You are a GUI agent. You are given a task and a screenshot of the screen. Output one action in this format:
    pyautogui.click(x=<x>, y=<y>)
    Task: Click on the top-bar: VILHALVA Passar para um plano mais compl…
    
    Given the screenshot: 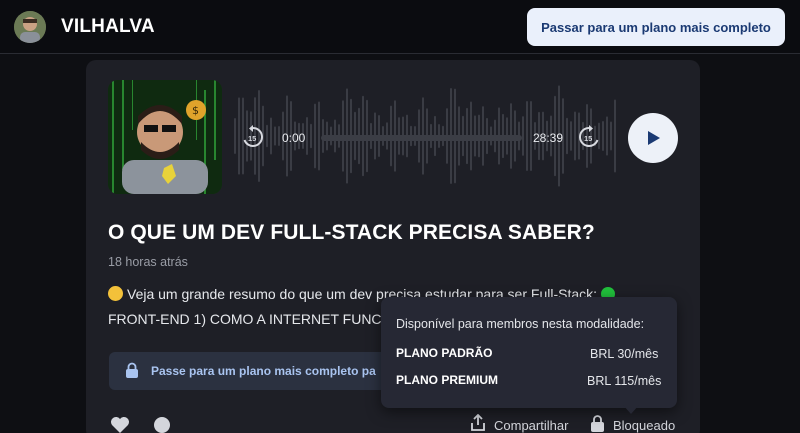 What is the action you would take?
    pyautogui.click(x=400, y=27)
    